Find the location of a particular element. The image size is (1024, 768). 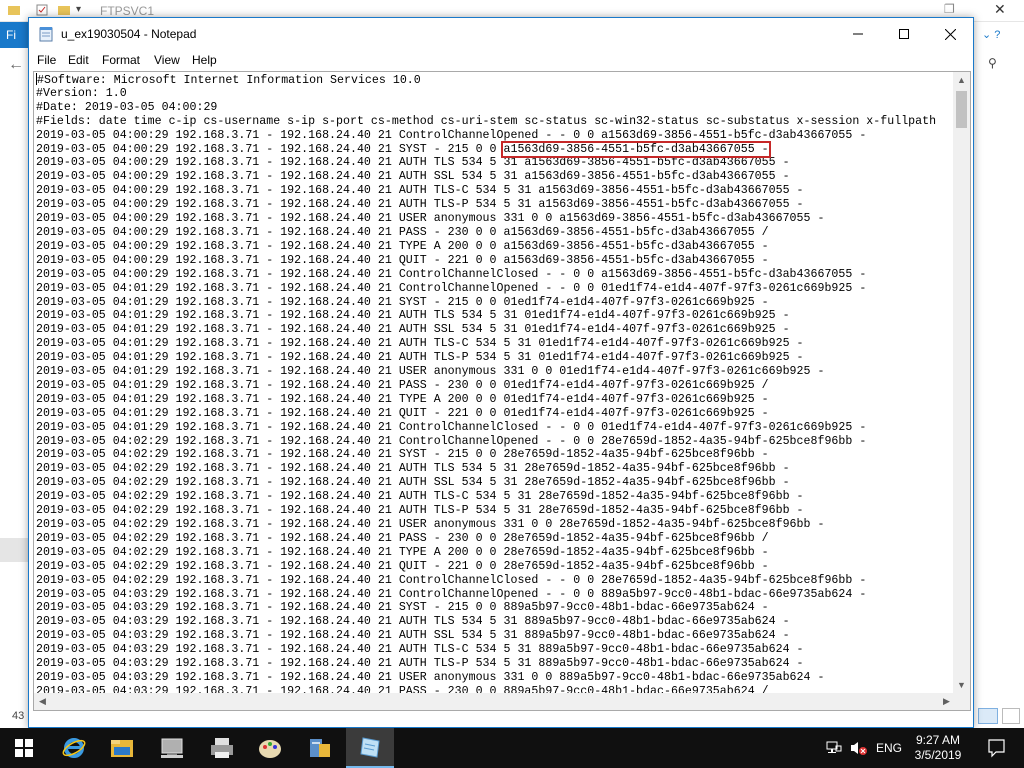

header-line: #Version: 1.0 is located at coordinates (81, 93).